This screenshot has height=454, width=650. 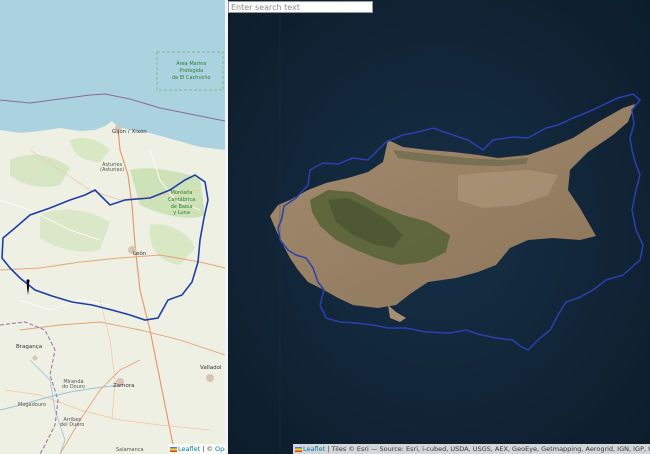 What do you see at coordinates (112, 167) in the screenshot?
I see `asturias-label: Asturies (Asturias)` at bounding box center [112, 167].